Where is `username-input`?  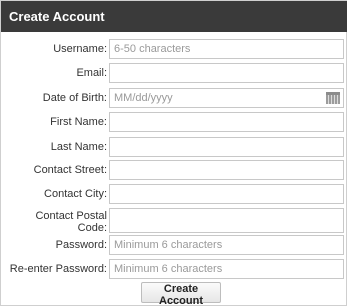 username-input is located at coordinates (226, 49).